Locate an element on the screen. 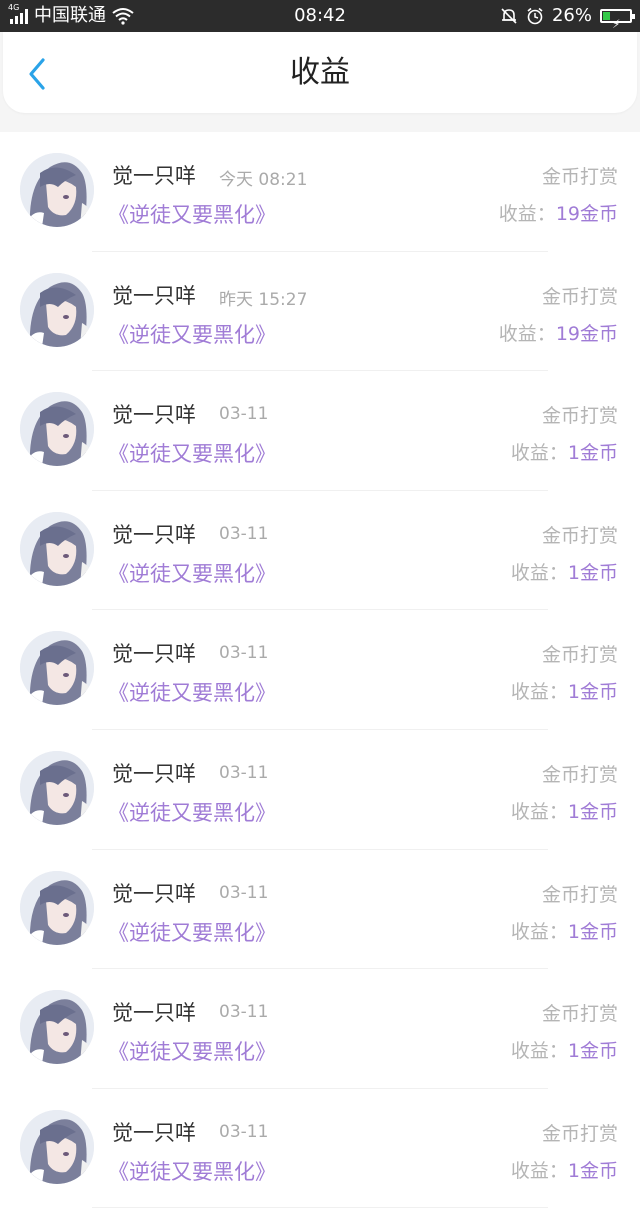  list-item: 觉一只咩 今天 08:21 《逆徒又要黑化》 金币打赏 收益：19金币 is located at coordinates (320, 192).